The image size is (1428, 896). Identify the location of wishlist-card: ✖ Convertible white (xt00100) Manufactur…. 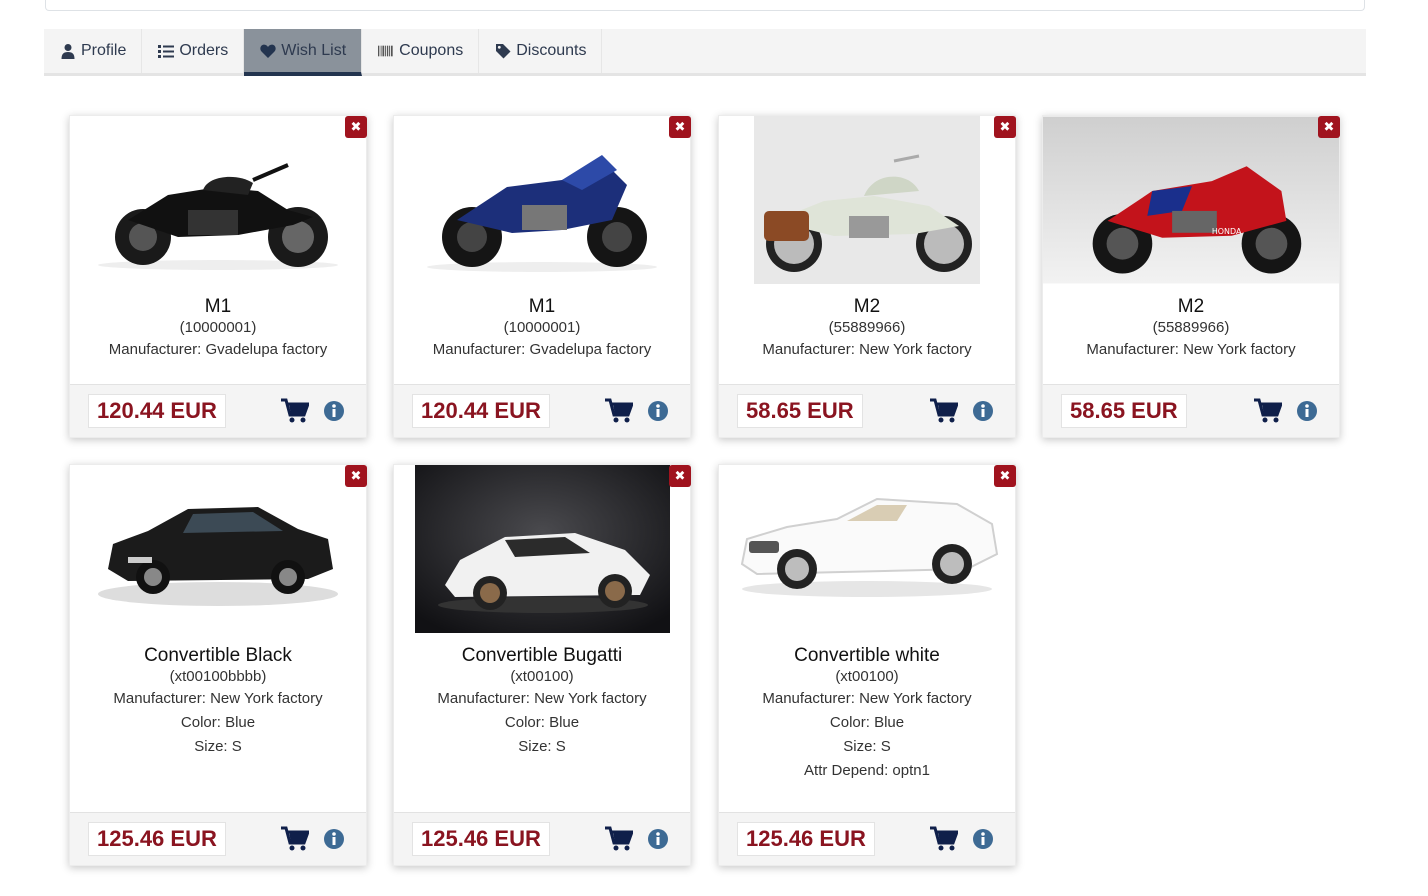
(867, 665).